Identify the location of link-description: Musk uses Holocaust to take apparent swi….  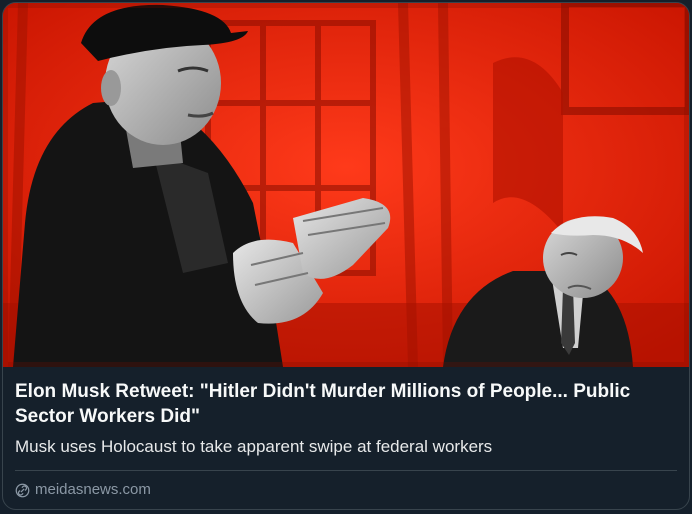
(254, 446).